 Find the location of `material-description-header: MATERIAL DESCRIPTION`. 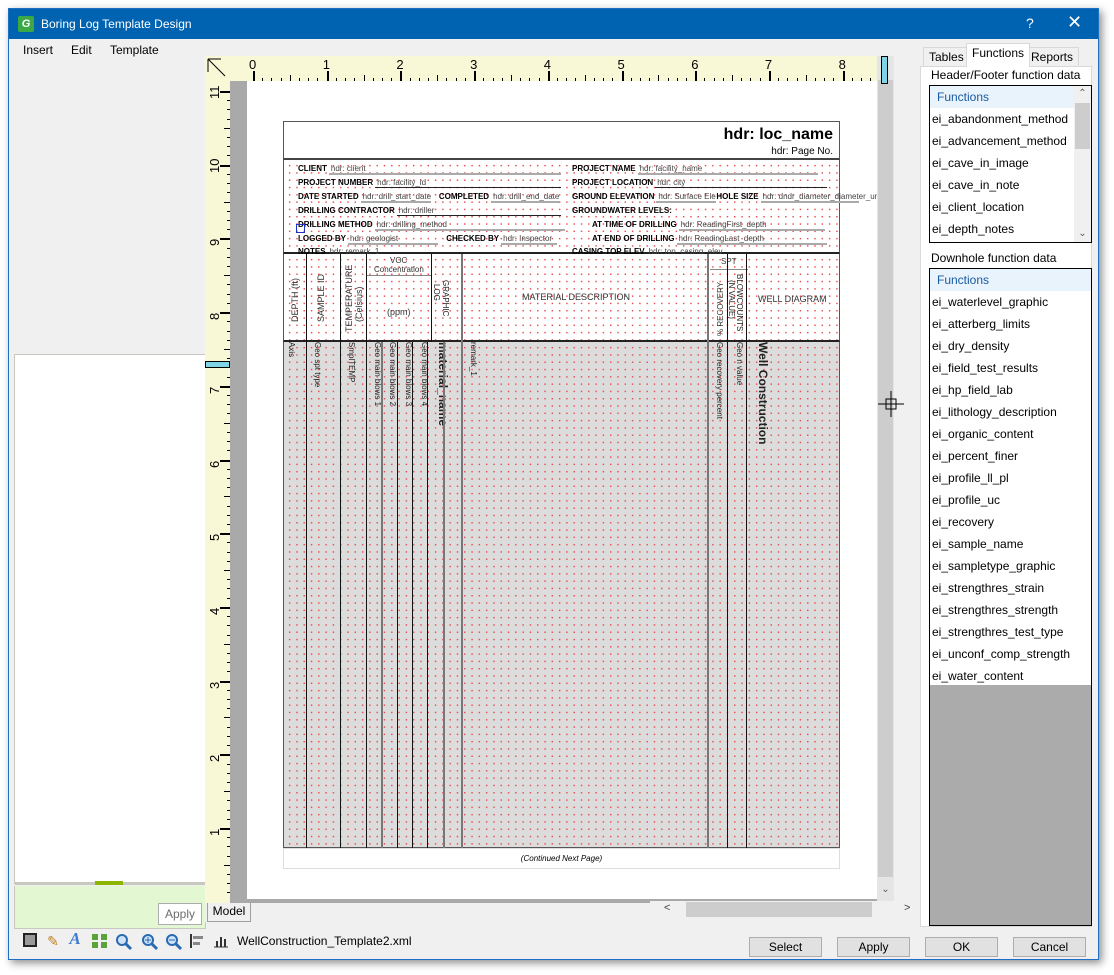

material-description-header: MATERIAL DESCRIPTION is located at coordinates (576, 297).